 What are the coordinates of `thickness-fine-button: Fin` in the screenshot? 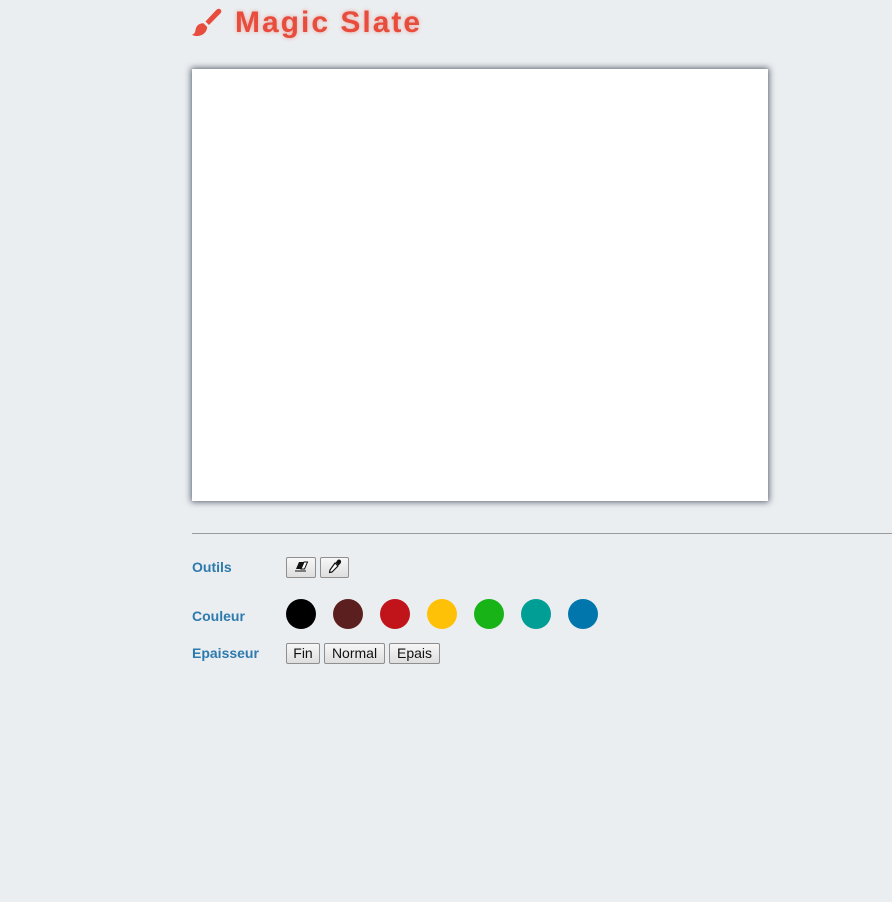 It's located at (303, 653).